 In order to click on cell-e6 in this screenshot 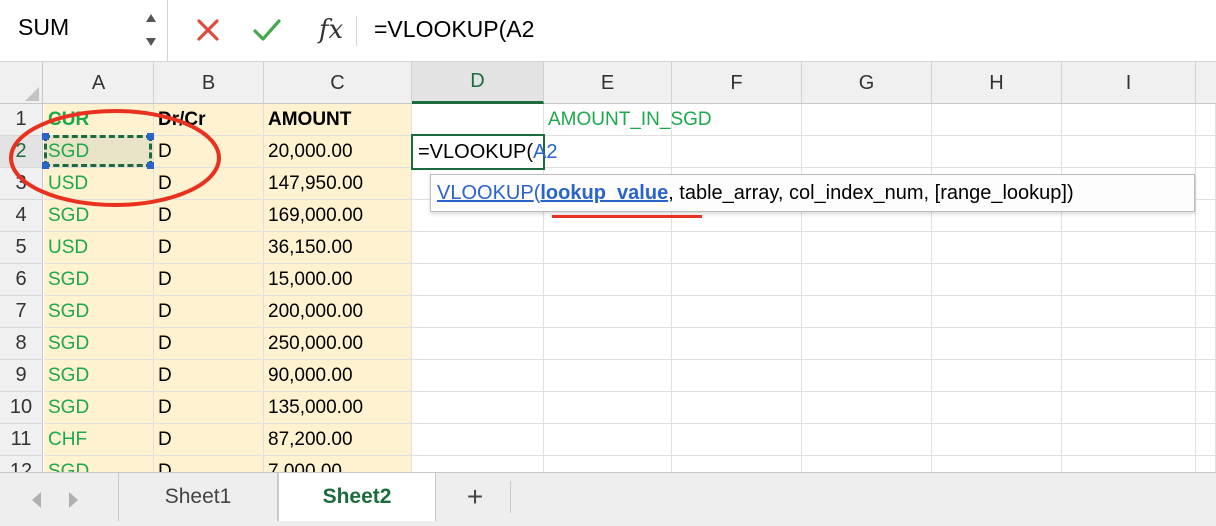, I will do `click(608, 280)`.